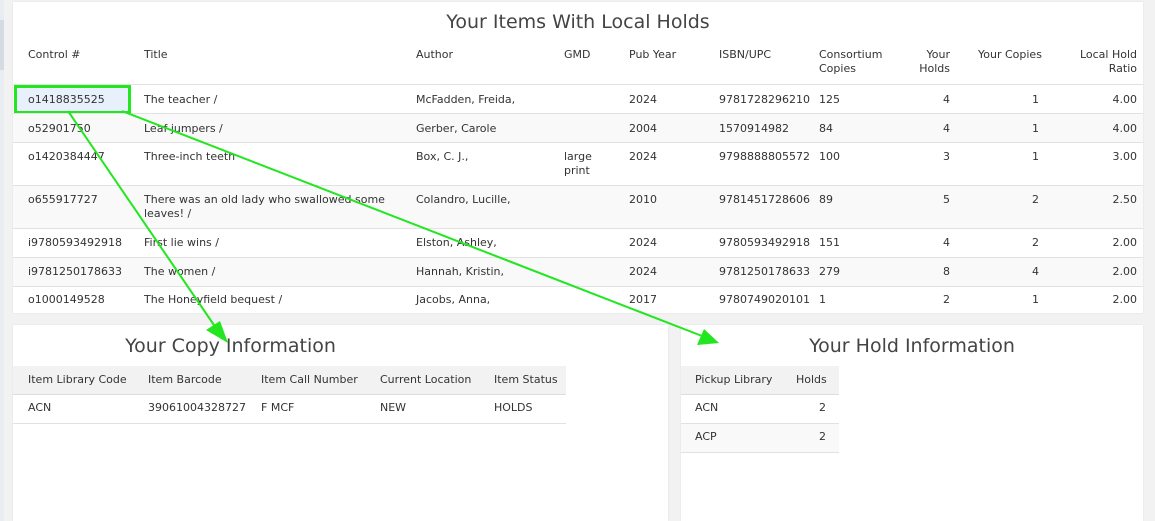  Describe the element at coordinates (1125, 199) in the screenshot. I see `cell-ratio: 2.50` at that location.